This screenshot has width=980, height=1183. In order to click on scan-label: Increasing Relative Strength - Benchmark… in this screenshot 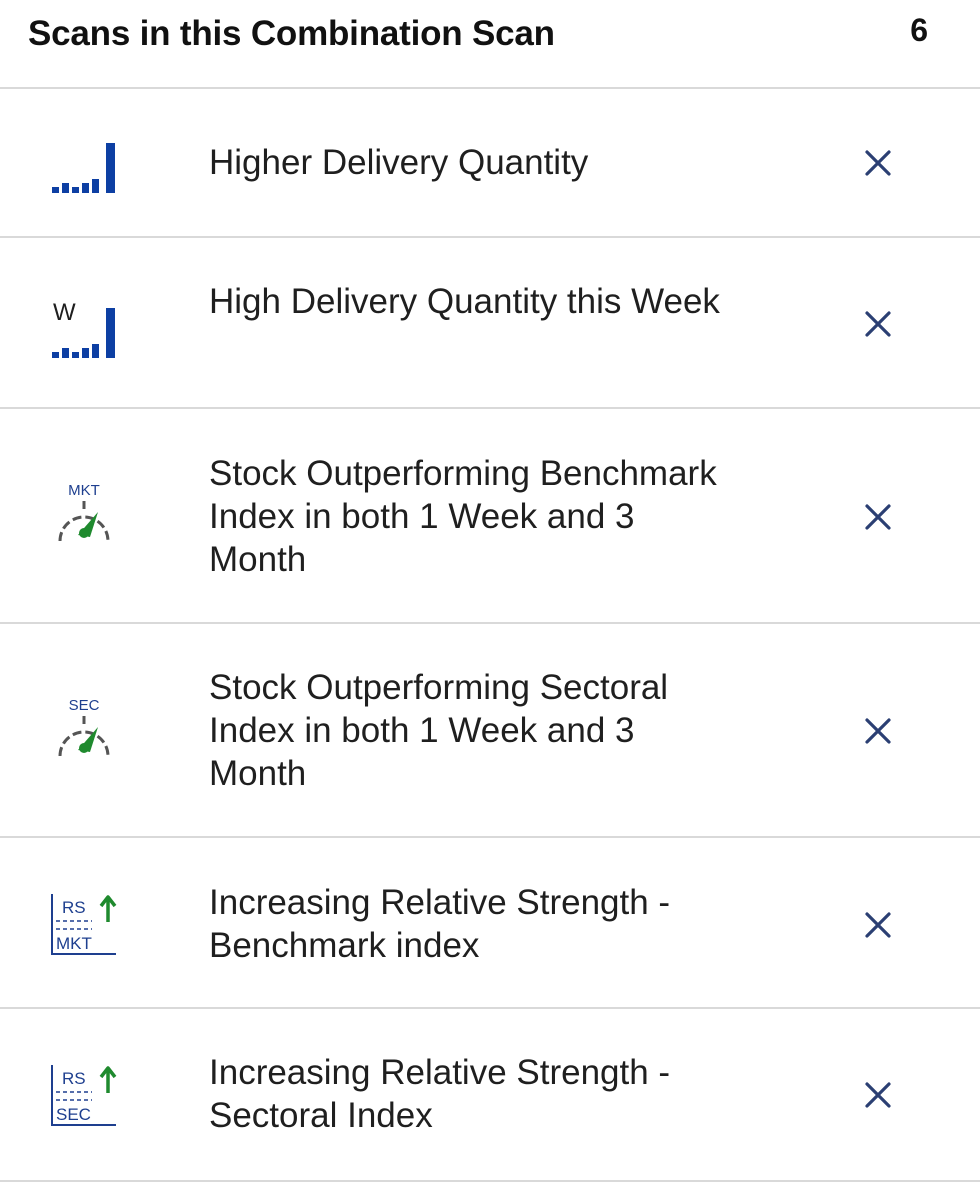, I will do `click(440, 924)`.